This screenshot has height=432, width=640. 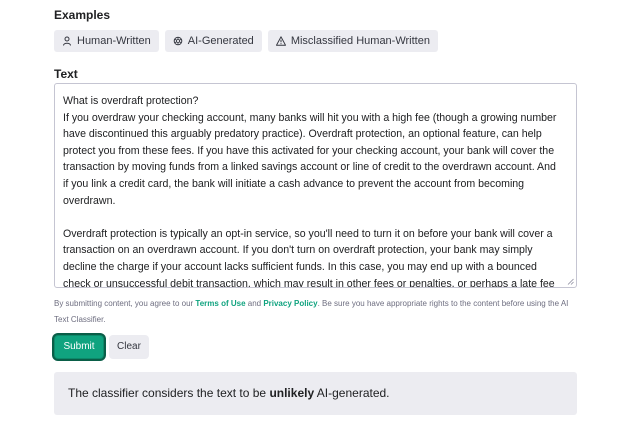 What do you see at coordinates (66, 74) in the screenshot?
I see `text-heading: Text` at bounding box center [66, 74].